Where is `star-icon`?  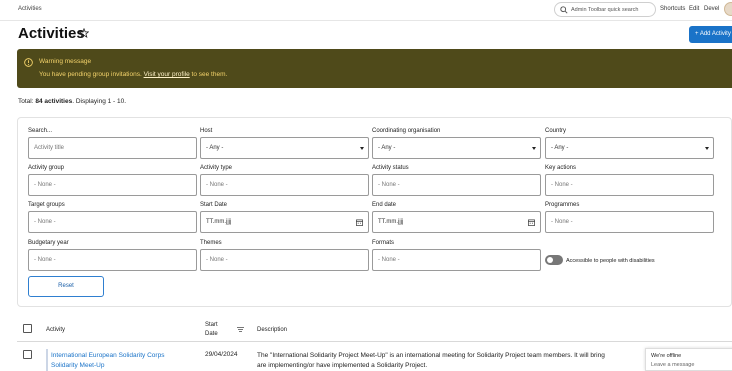
star-icon is located at coordinates (84, 33).